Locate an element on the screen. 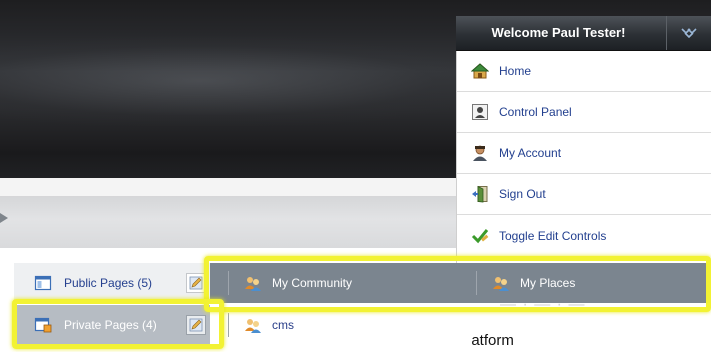 This screenshot has width=711, height=352. dock-item-label: Control Panel is located at coordinates (535, 112).